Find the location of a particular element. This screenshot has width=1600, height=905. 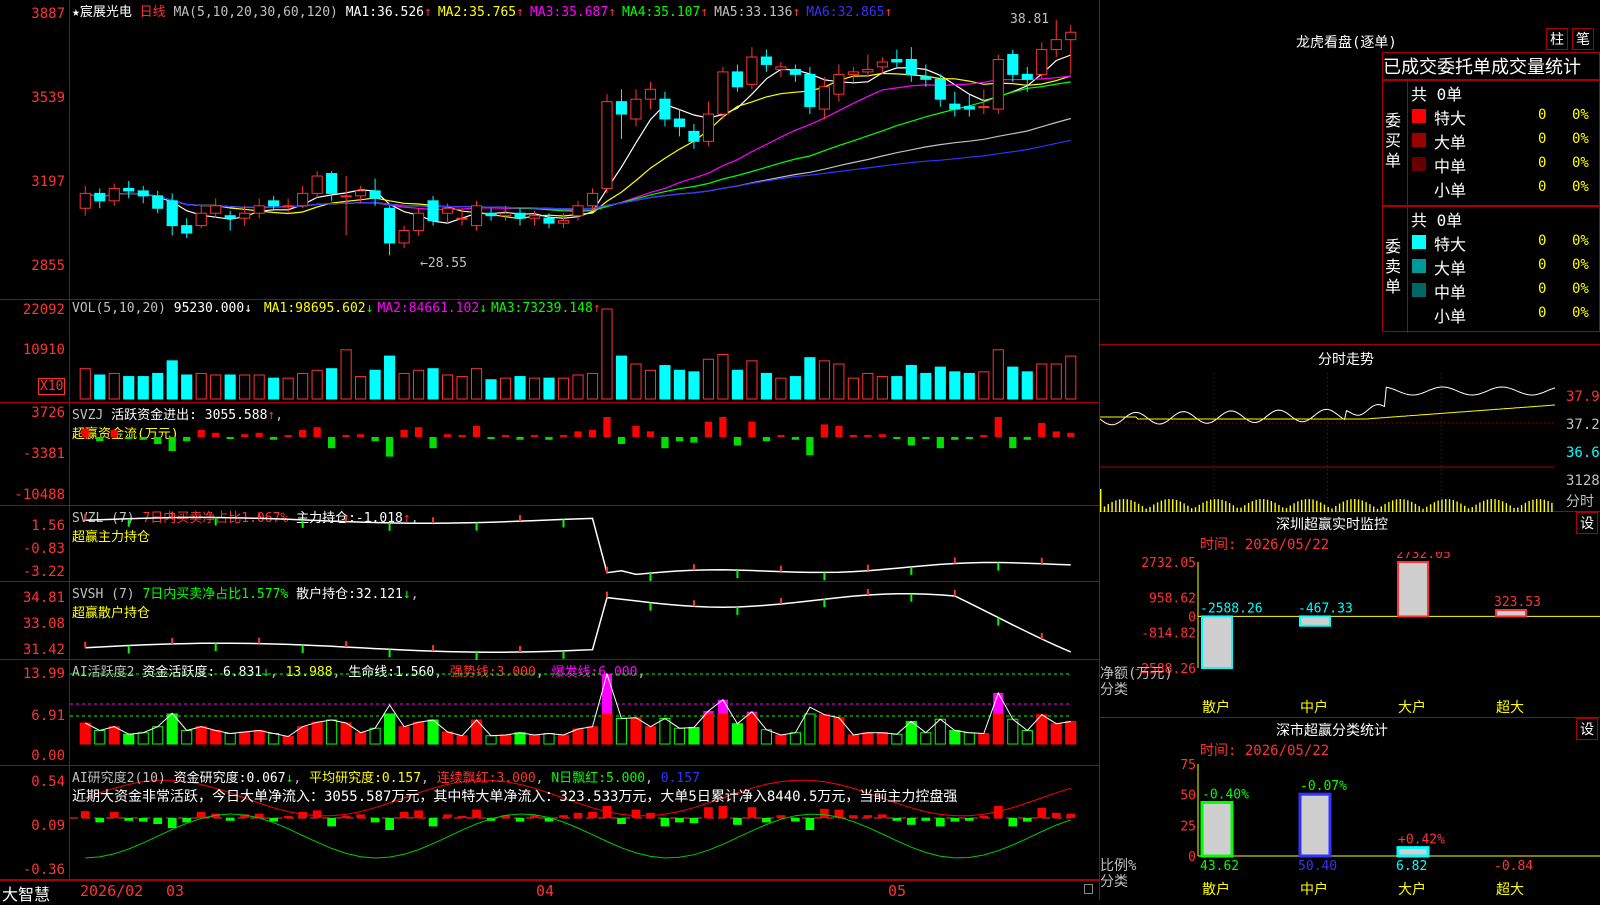

svzl-chart is located at coordinates (585, 544).